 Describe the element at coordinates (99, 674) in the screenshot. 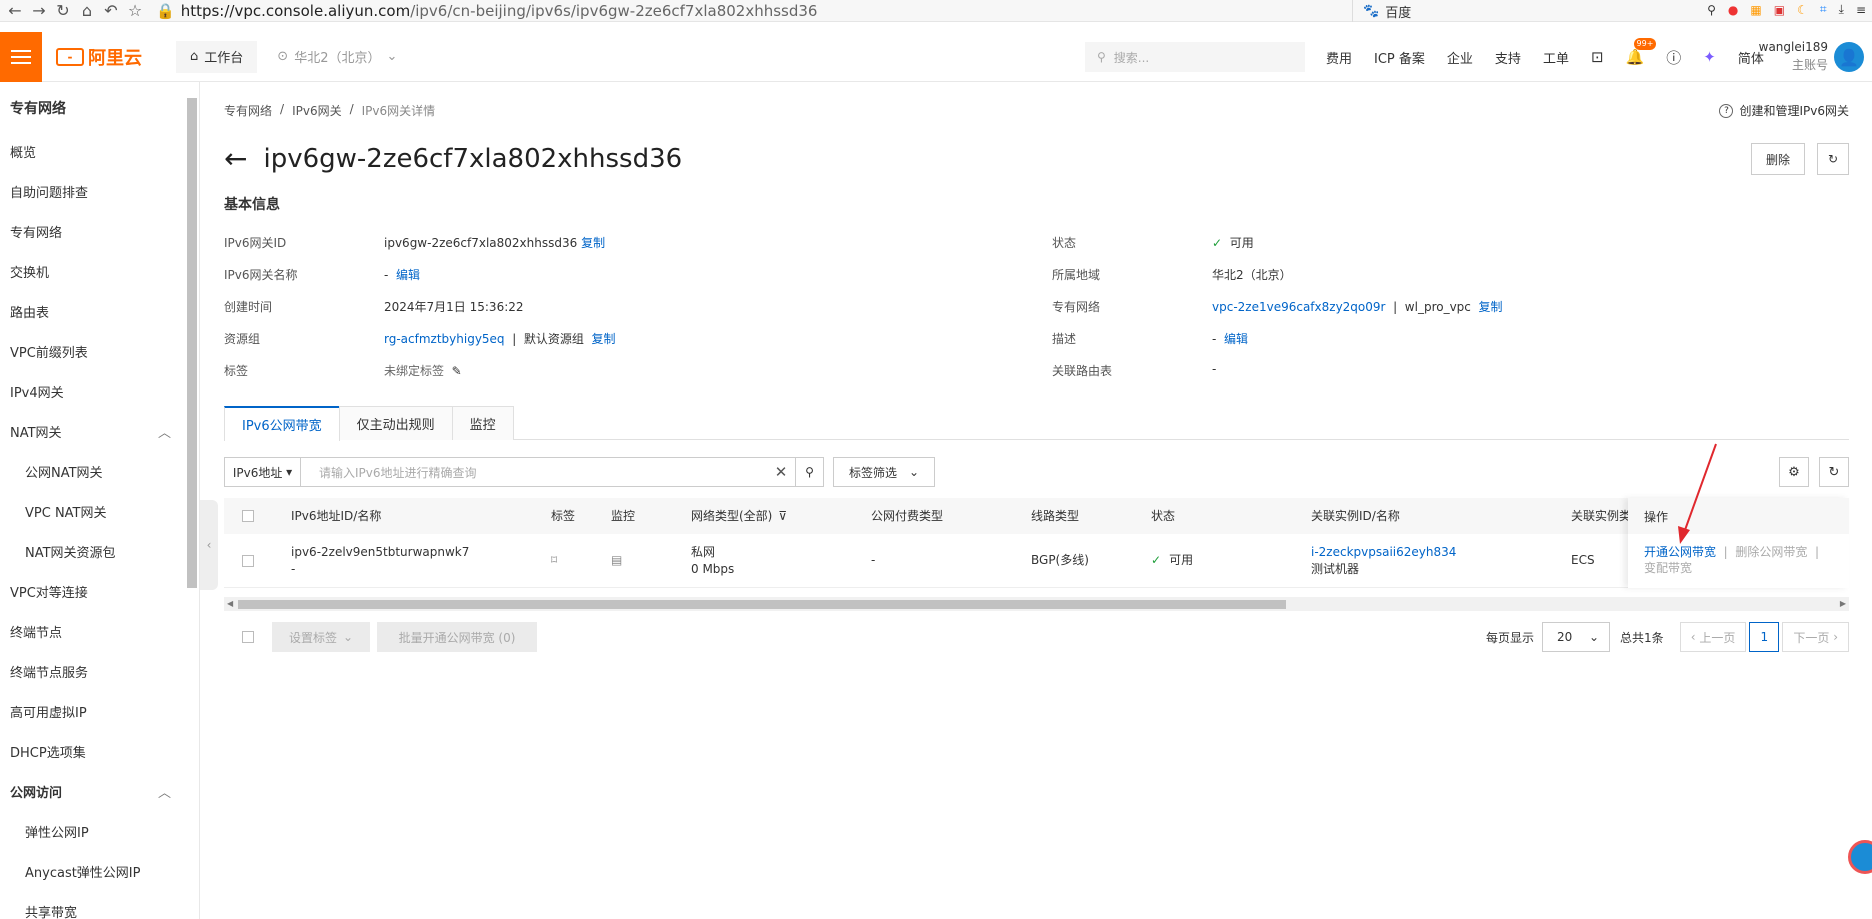

I see `sidebar-item: 终端节点服务` at that location.